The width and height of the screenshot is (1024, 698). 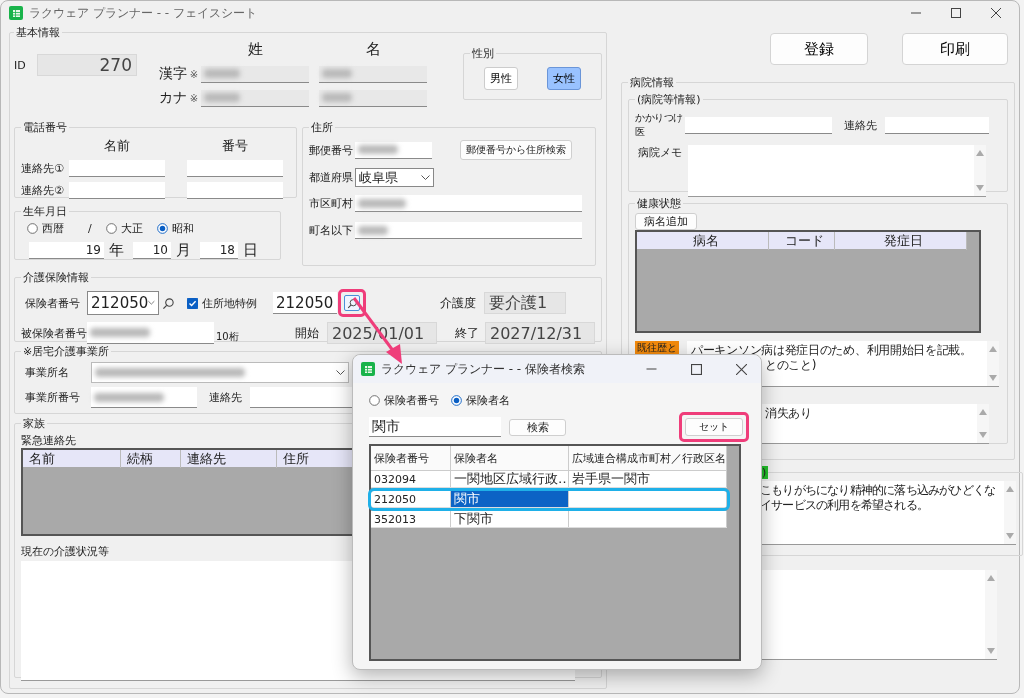 What do you see at coordinates (844, 505) in the screenshot?
I see `note-text: イサービスの利用を希望される。` at bounding box center [844, 505].